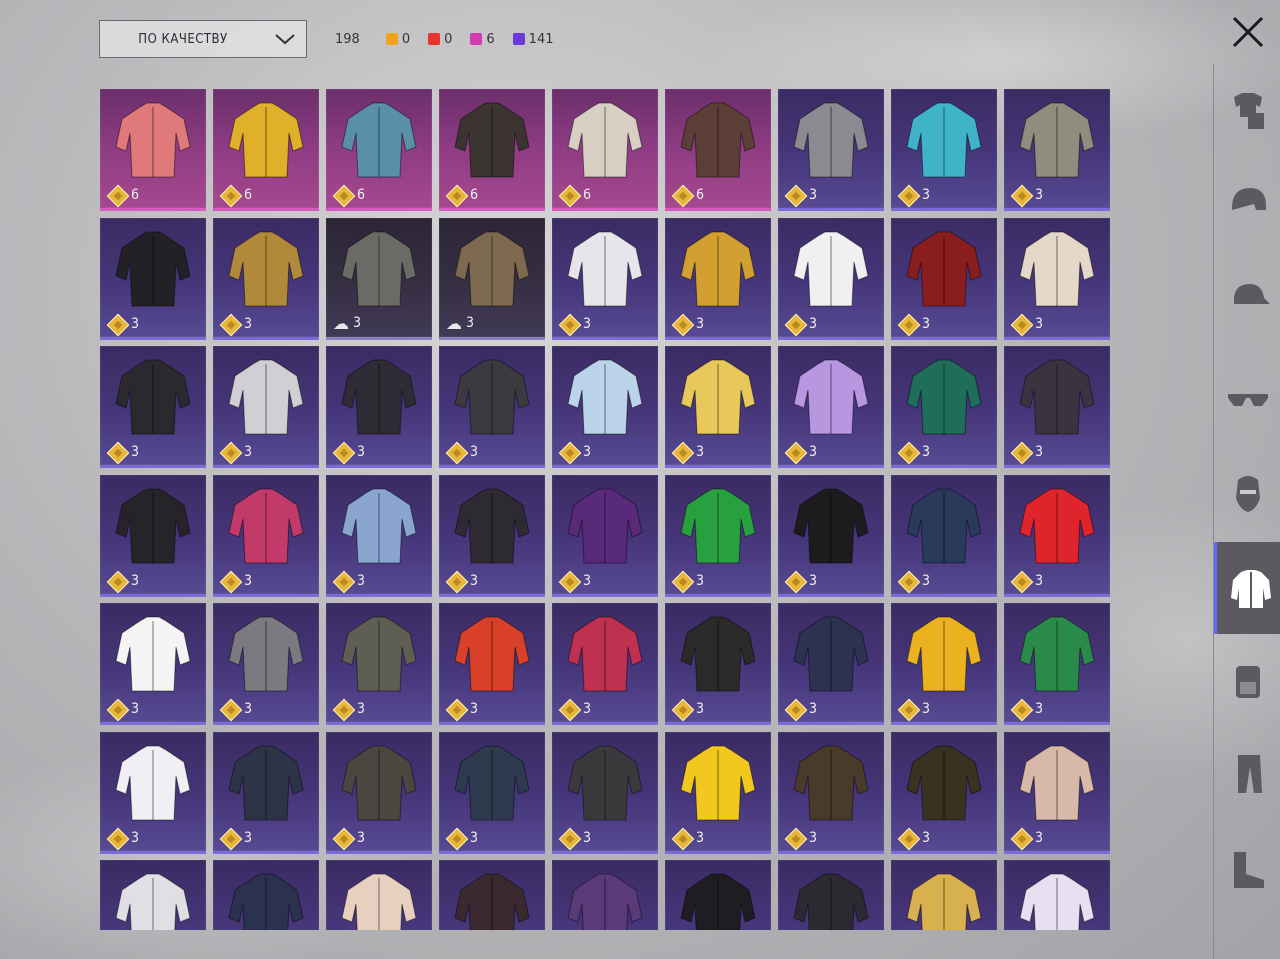 The image size is (1280, 959). What do you see at coordinates (203, 39) in the screenshot?
I see `sort-dropdown: ПО КАЧЕСТВУ` at bounding box center [203, 39].